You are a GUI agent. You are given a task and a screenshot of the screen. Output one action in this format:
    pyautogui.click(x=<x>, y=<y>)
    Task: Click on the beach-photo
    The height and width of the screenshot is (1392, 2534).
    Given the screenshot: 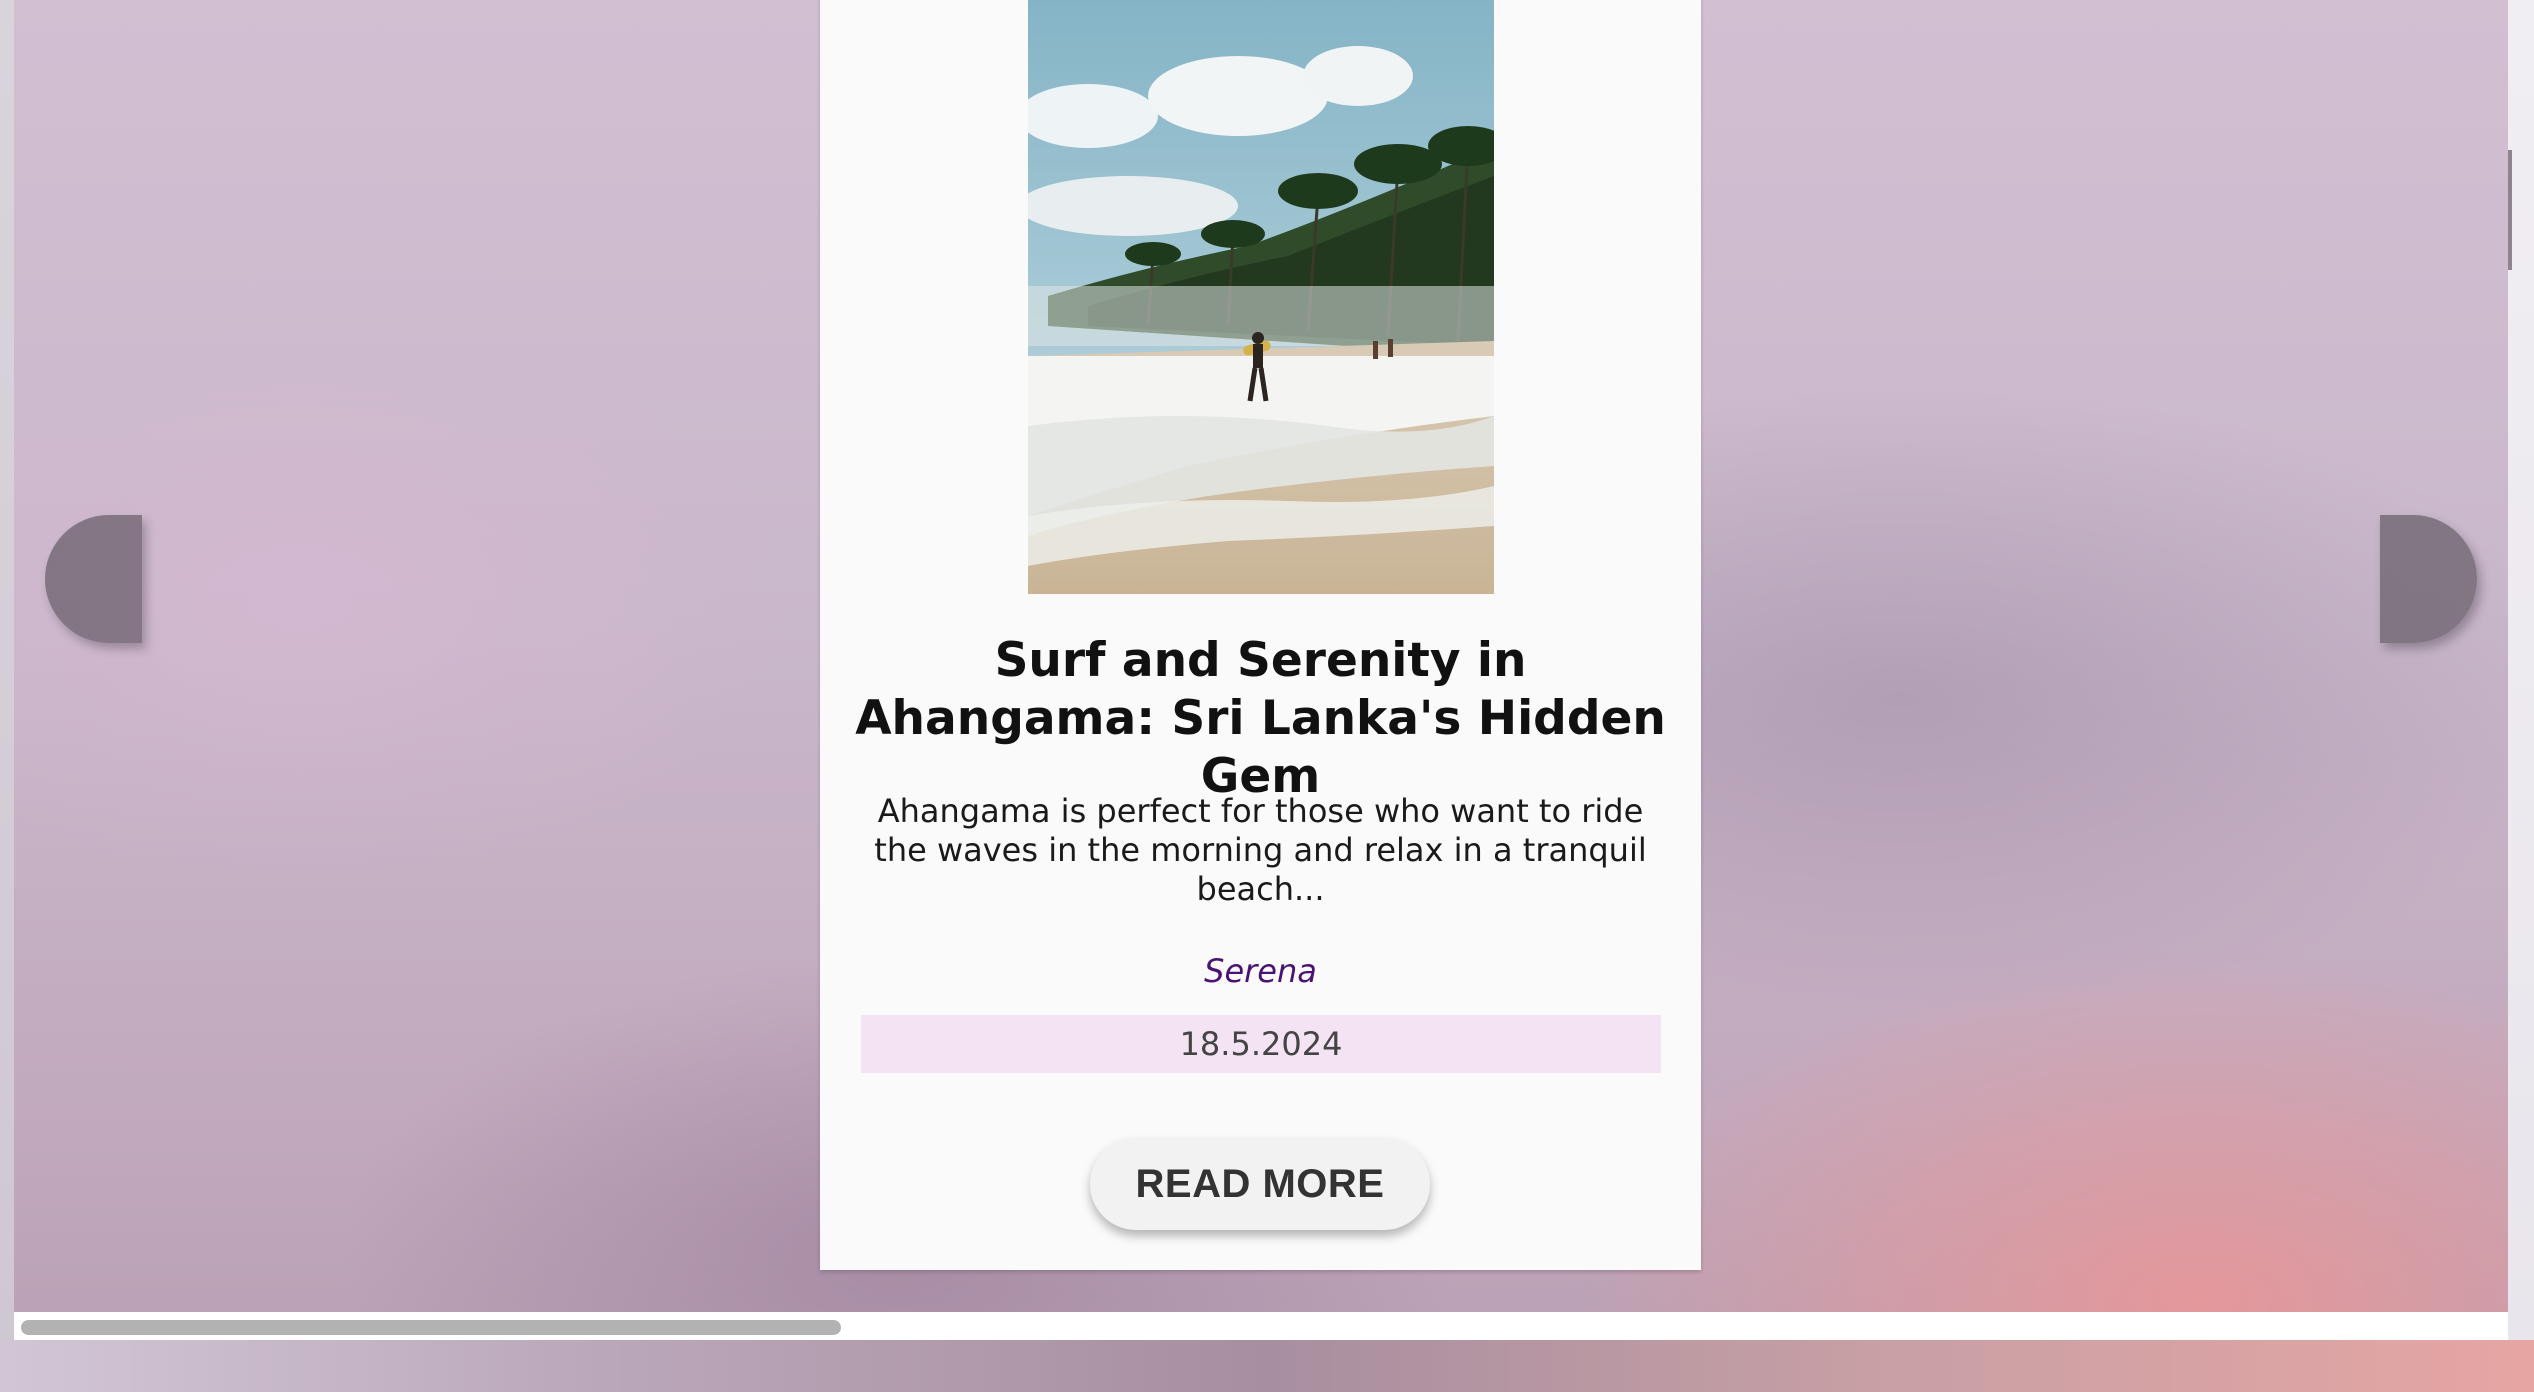 What is the action you would take?
    pyautogui.click(x=1261, y=297)
    